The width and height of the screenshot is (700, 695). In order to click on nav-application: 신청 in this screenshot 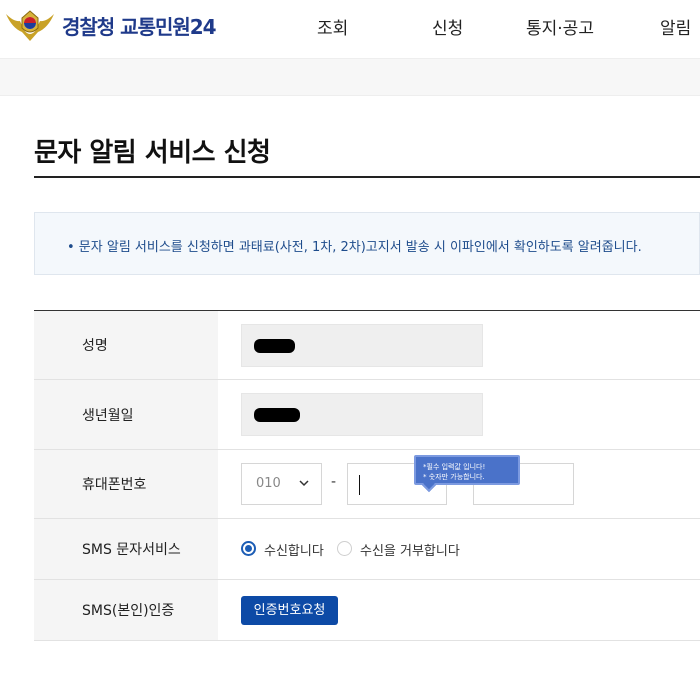, I will do `click(447, 26)`.